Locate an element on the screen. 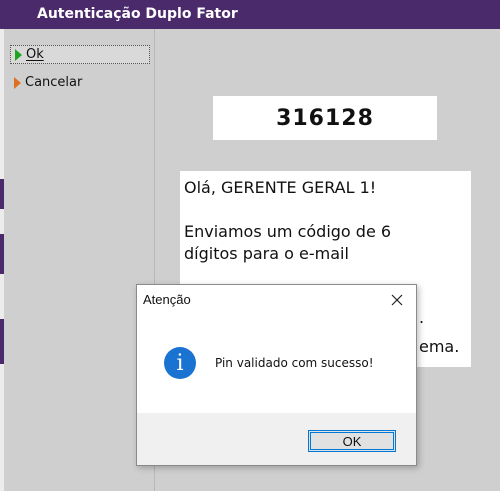 Image resolution: width=500 pixels, height=491 pixels. cancel-menu-button: Cancelar is located at coordinates (82, 82).